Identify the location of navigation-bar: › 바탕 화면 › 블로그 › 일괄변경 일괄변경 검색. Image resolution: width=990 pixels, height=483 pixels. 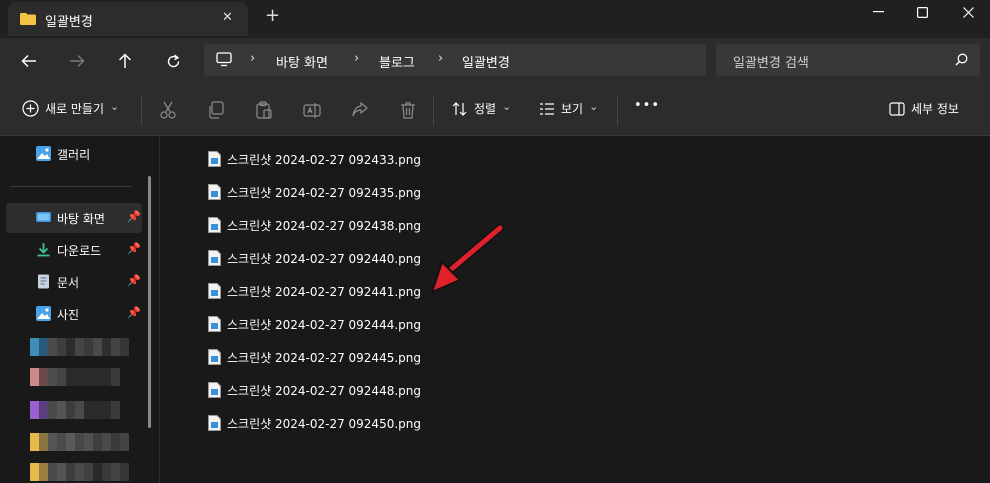
(495, 61).